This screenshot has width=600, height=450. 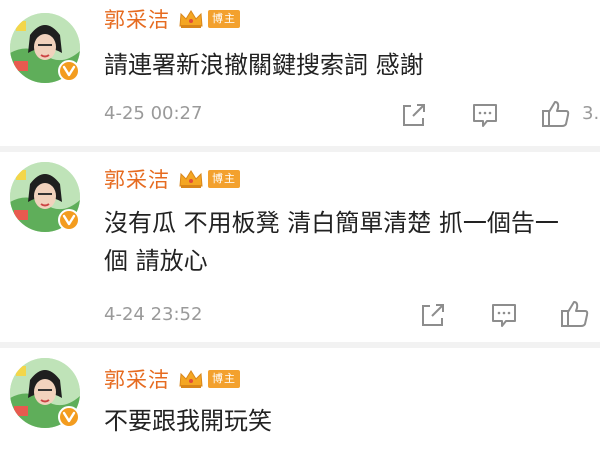 I want to click on comment-text: 不要跟我開玩笑, so click(x=188, y=421).